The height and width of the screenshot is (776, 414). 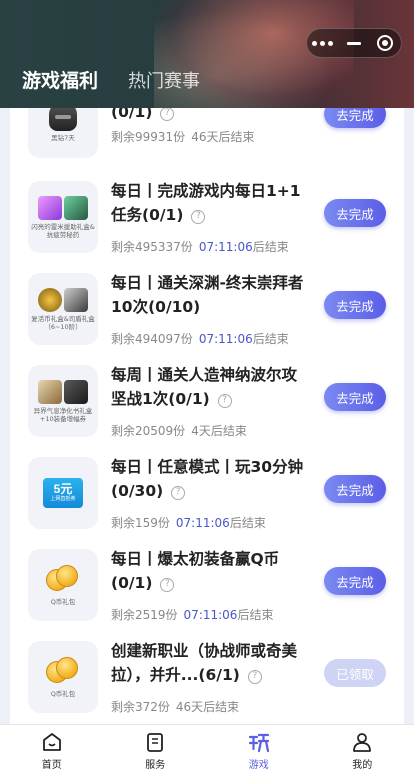 What do you see at coordinates (195, 571) in the screenshot?
I see `task-title: 每日丨爆太初装备赢Q币(0/1)?` at bounding box center [195, 571].